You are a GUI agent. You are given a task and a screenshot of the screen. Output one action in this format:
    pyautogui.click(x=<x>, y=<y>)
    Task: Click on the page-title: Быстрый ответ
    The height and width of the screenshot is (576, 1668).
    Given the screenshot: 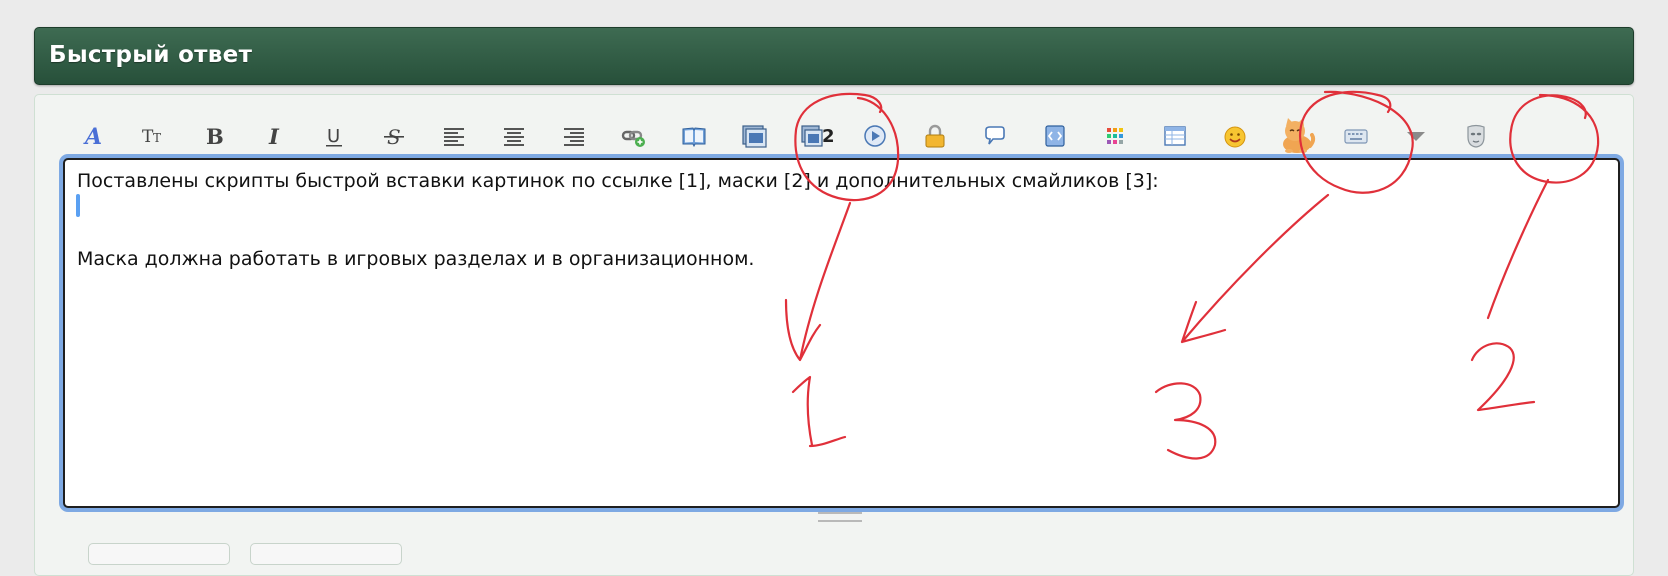 What is the action you would take?
    pyautogui.click(x=151, y=55)
    